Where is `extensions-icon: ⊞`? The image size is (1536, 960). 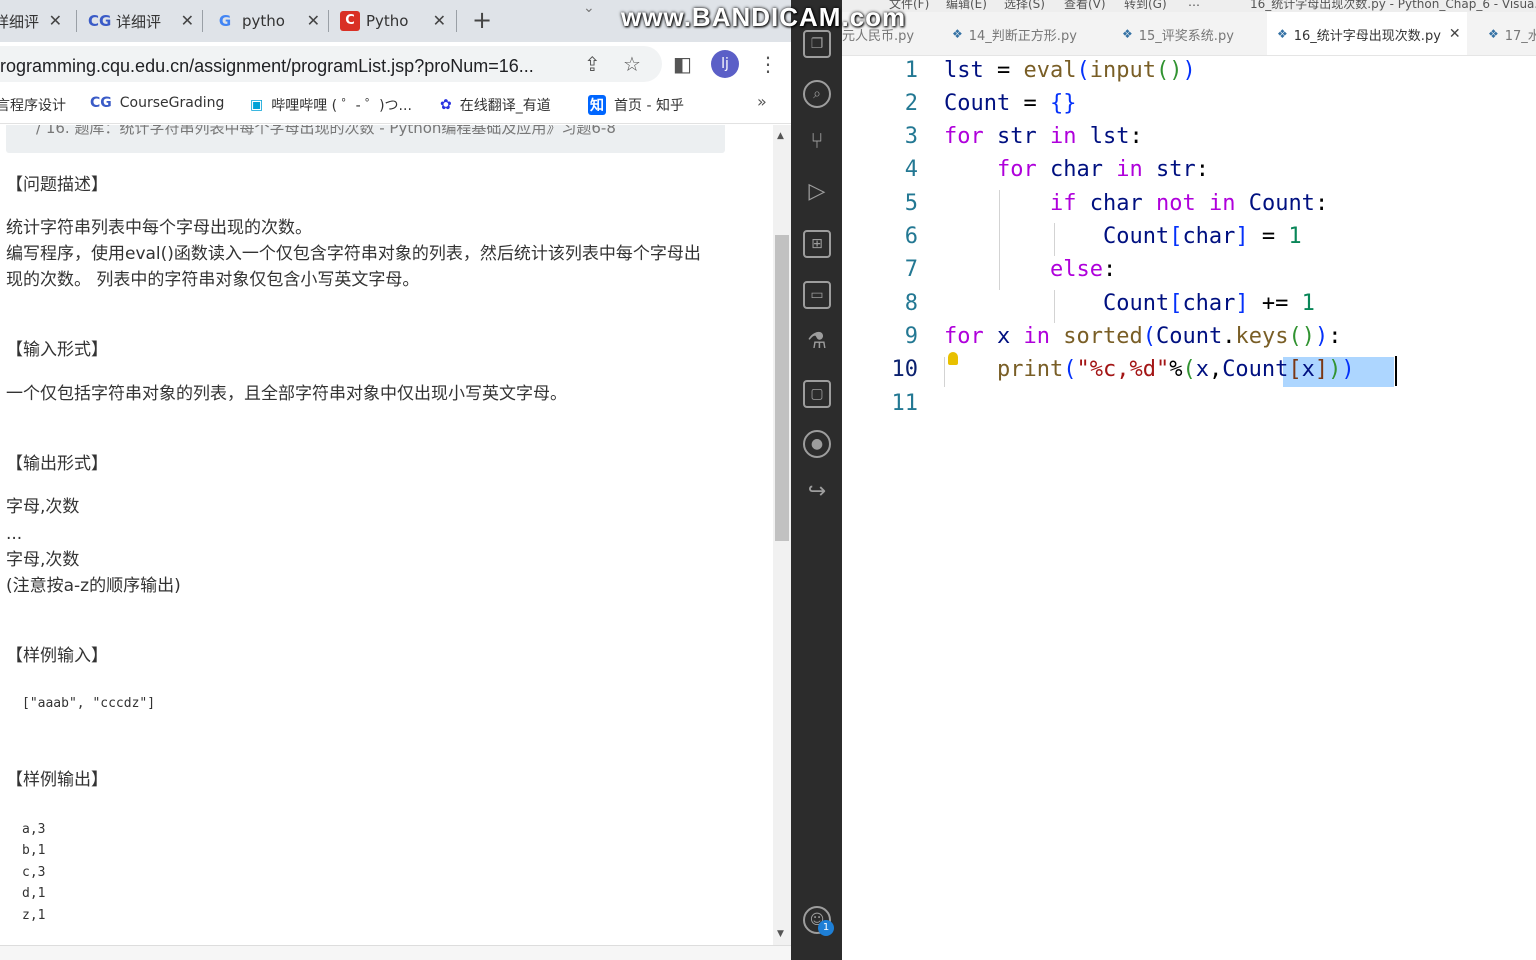
extensions-icon: ⊞ is located at coordinates (817, 244).